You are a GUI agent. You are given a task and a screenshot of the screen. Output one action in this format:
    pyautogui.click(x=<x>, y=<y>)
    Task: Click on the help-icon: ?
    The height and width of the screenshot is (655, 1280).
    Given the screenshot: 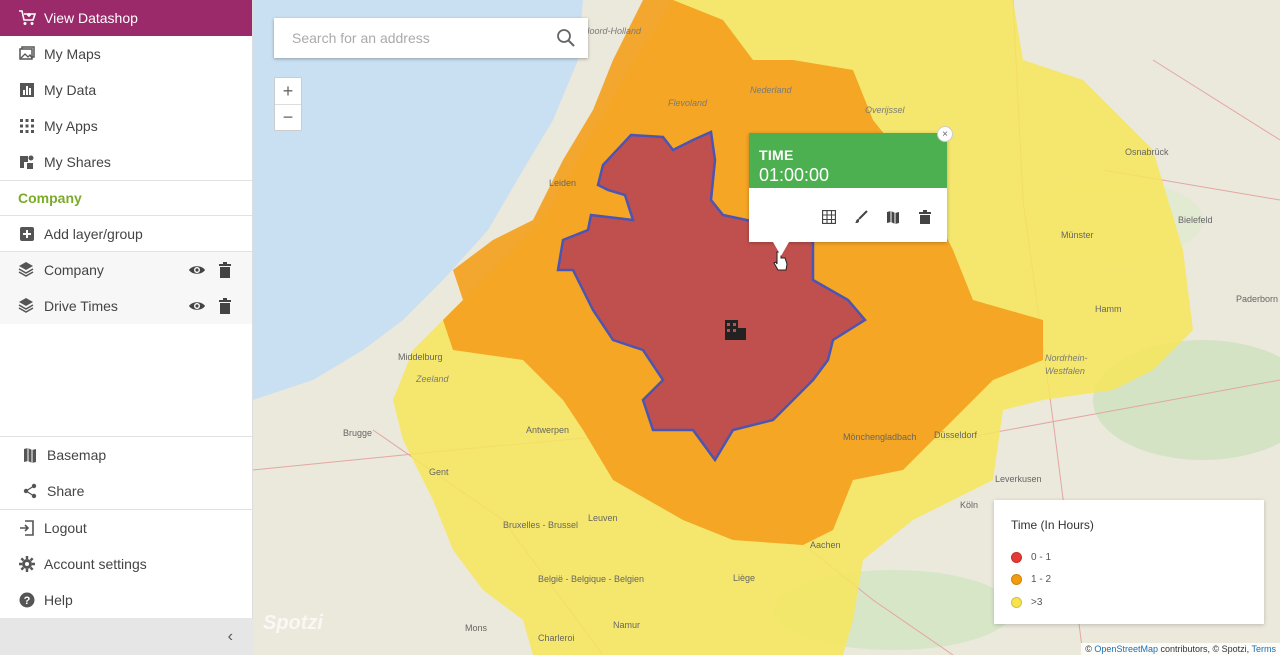 What is the action you would take?
    pyautogui.click(x=27, y=600)
    